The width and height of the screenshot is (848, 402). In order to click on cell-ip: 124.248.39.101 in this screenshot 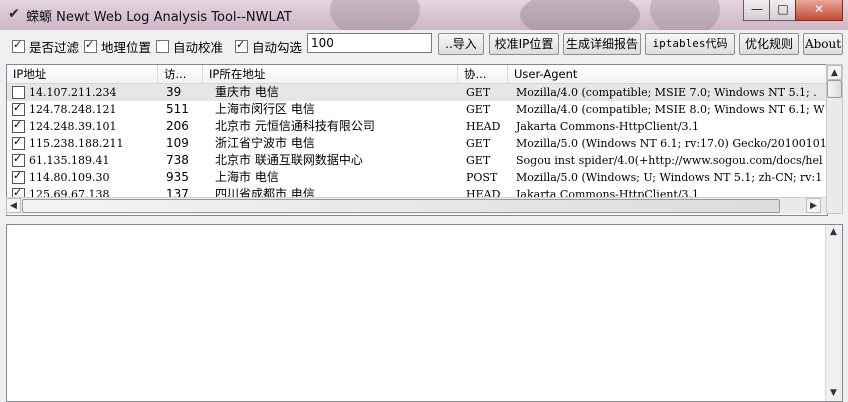, I will do `click(73, 126)`.